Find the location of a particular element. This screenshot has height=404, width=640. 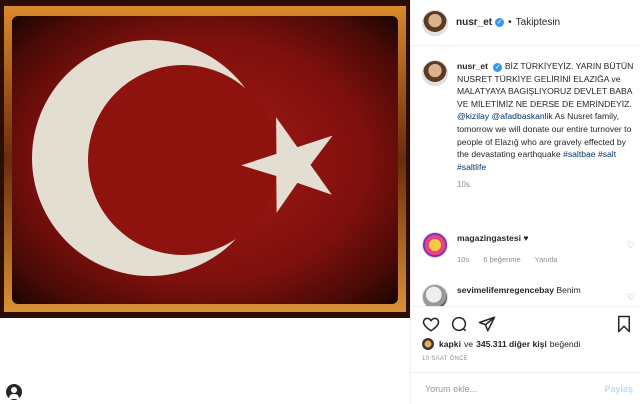

post-timestamp: 10 SAAT ÖNCE is located at coordinates (445, 359).